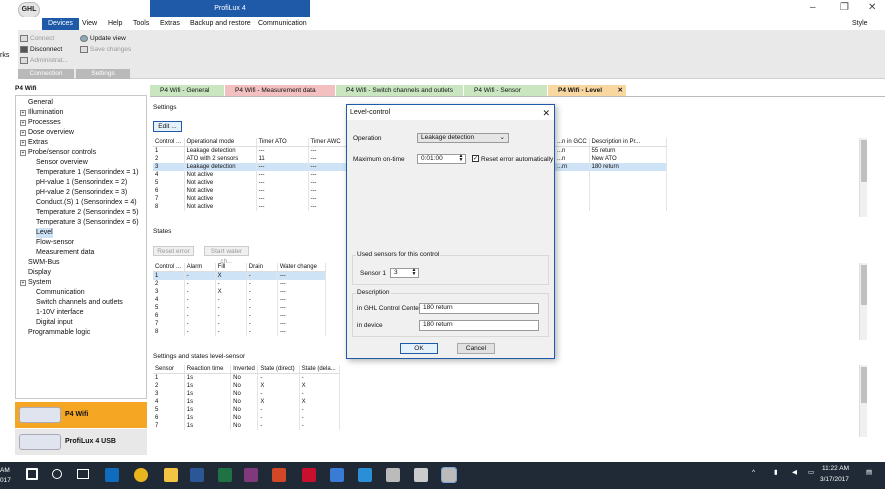 This screenshot has height=489, width=885. What do you see at coordinates (247, 410) in the screenshot?
I see `table-row: 5 1s No - -` at bounding box center [247, 410].